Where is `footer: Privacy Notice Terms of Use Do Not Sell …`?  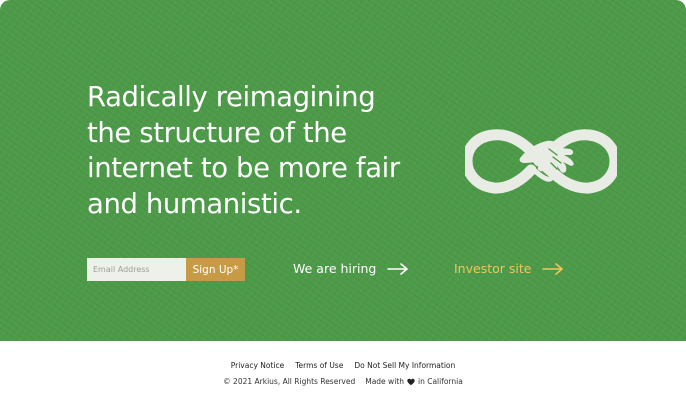
footer: Privacy Notice Terms of Use Do Not Sell … is located at coordinates (343, 370).